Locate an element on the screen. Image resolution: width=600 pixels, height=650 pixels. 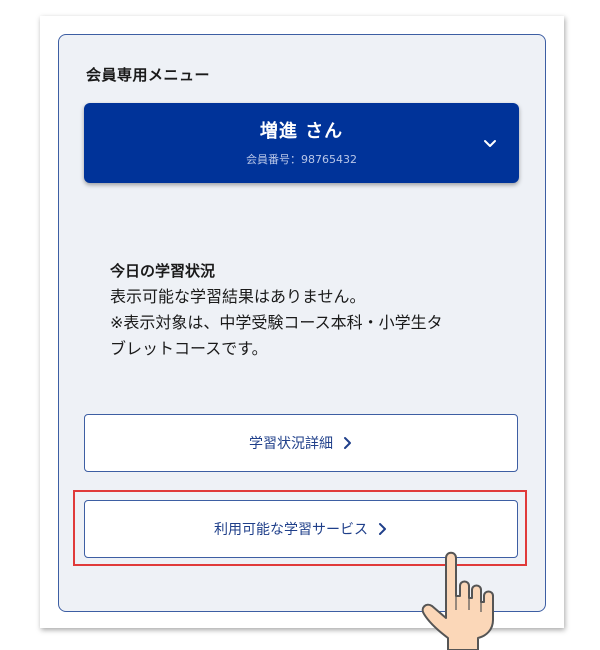
menu-title: 会員専用メニュー is located at coordinates (148, 75).